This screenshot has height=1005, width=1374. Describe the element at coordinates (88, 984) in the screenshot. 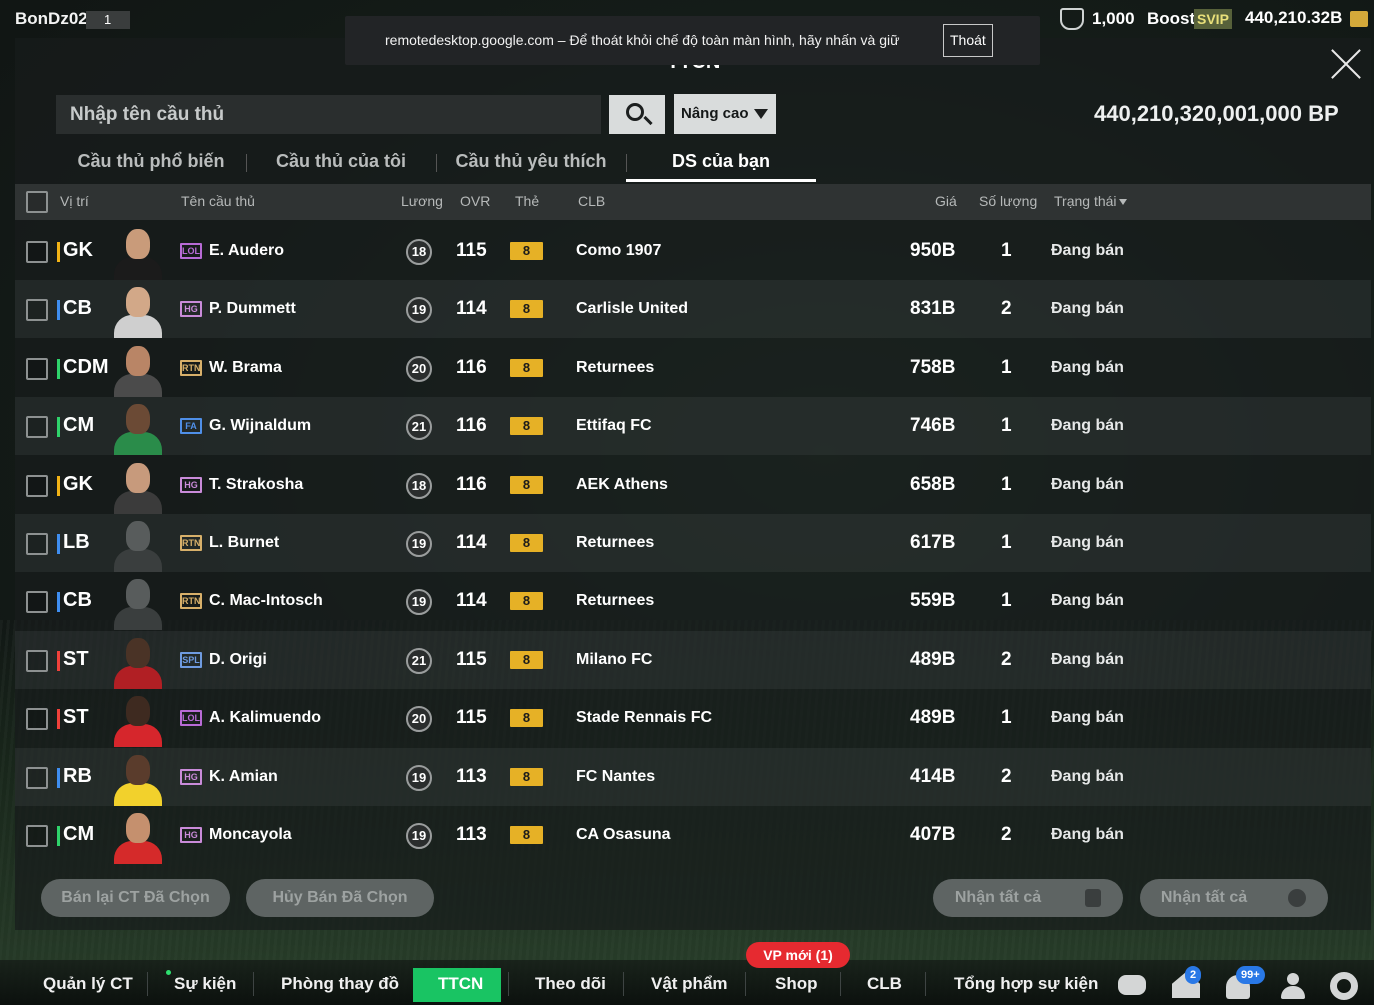

I see `nav-player-management: Quản lý CT` at that location.